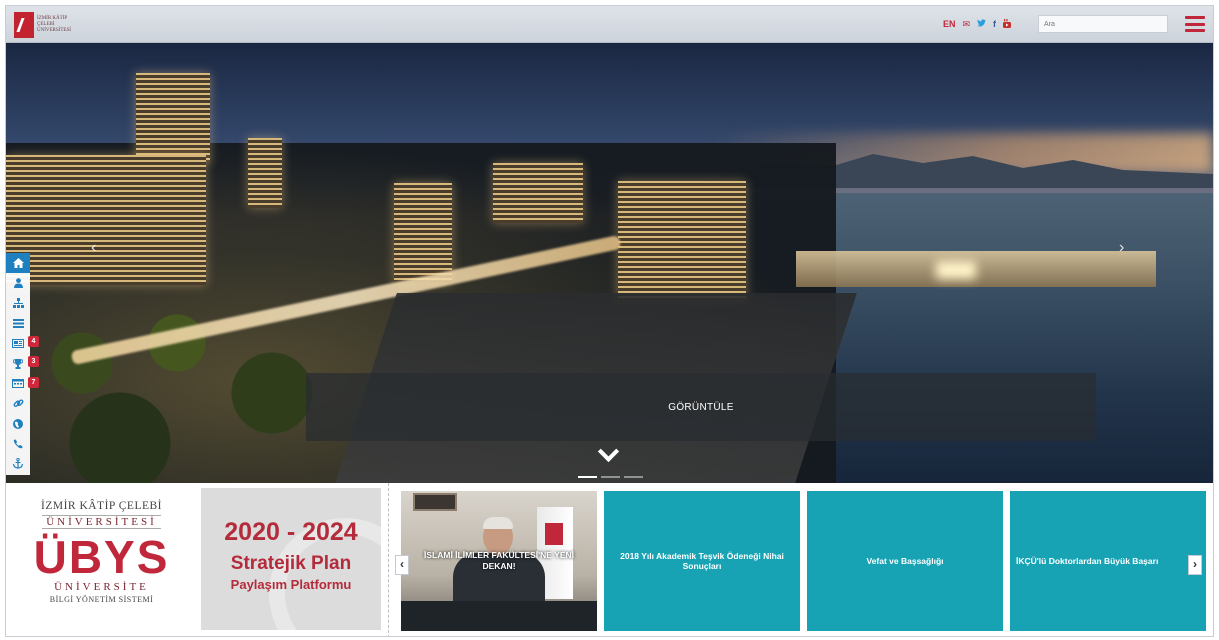  Describe the element at coordinates (608, 453) in the screenshot. I see `chevron-down-icon` at that location.